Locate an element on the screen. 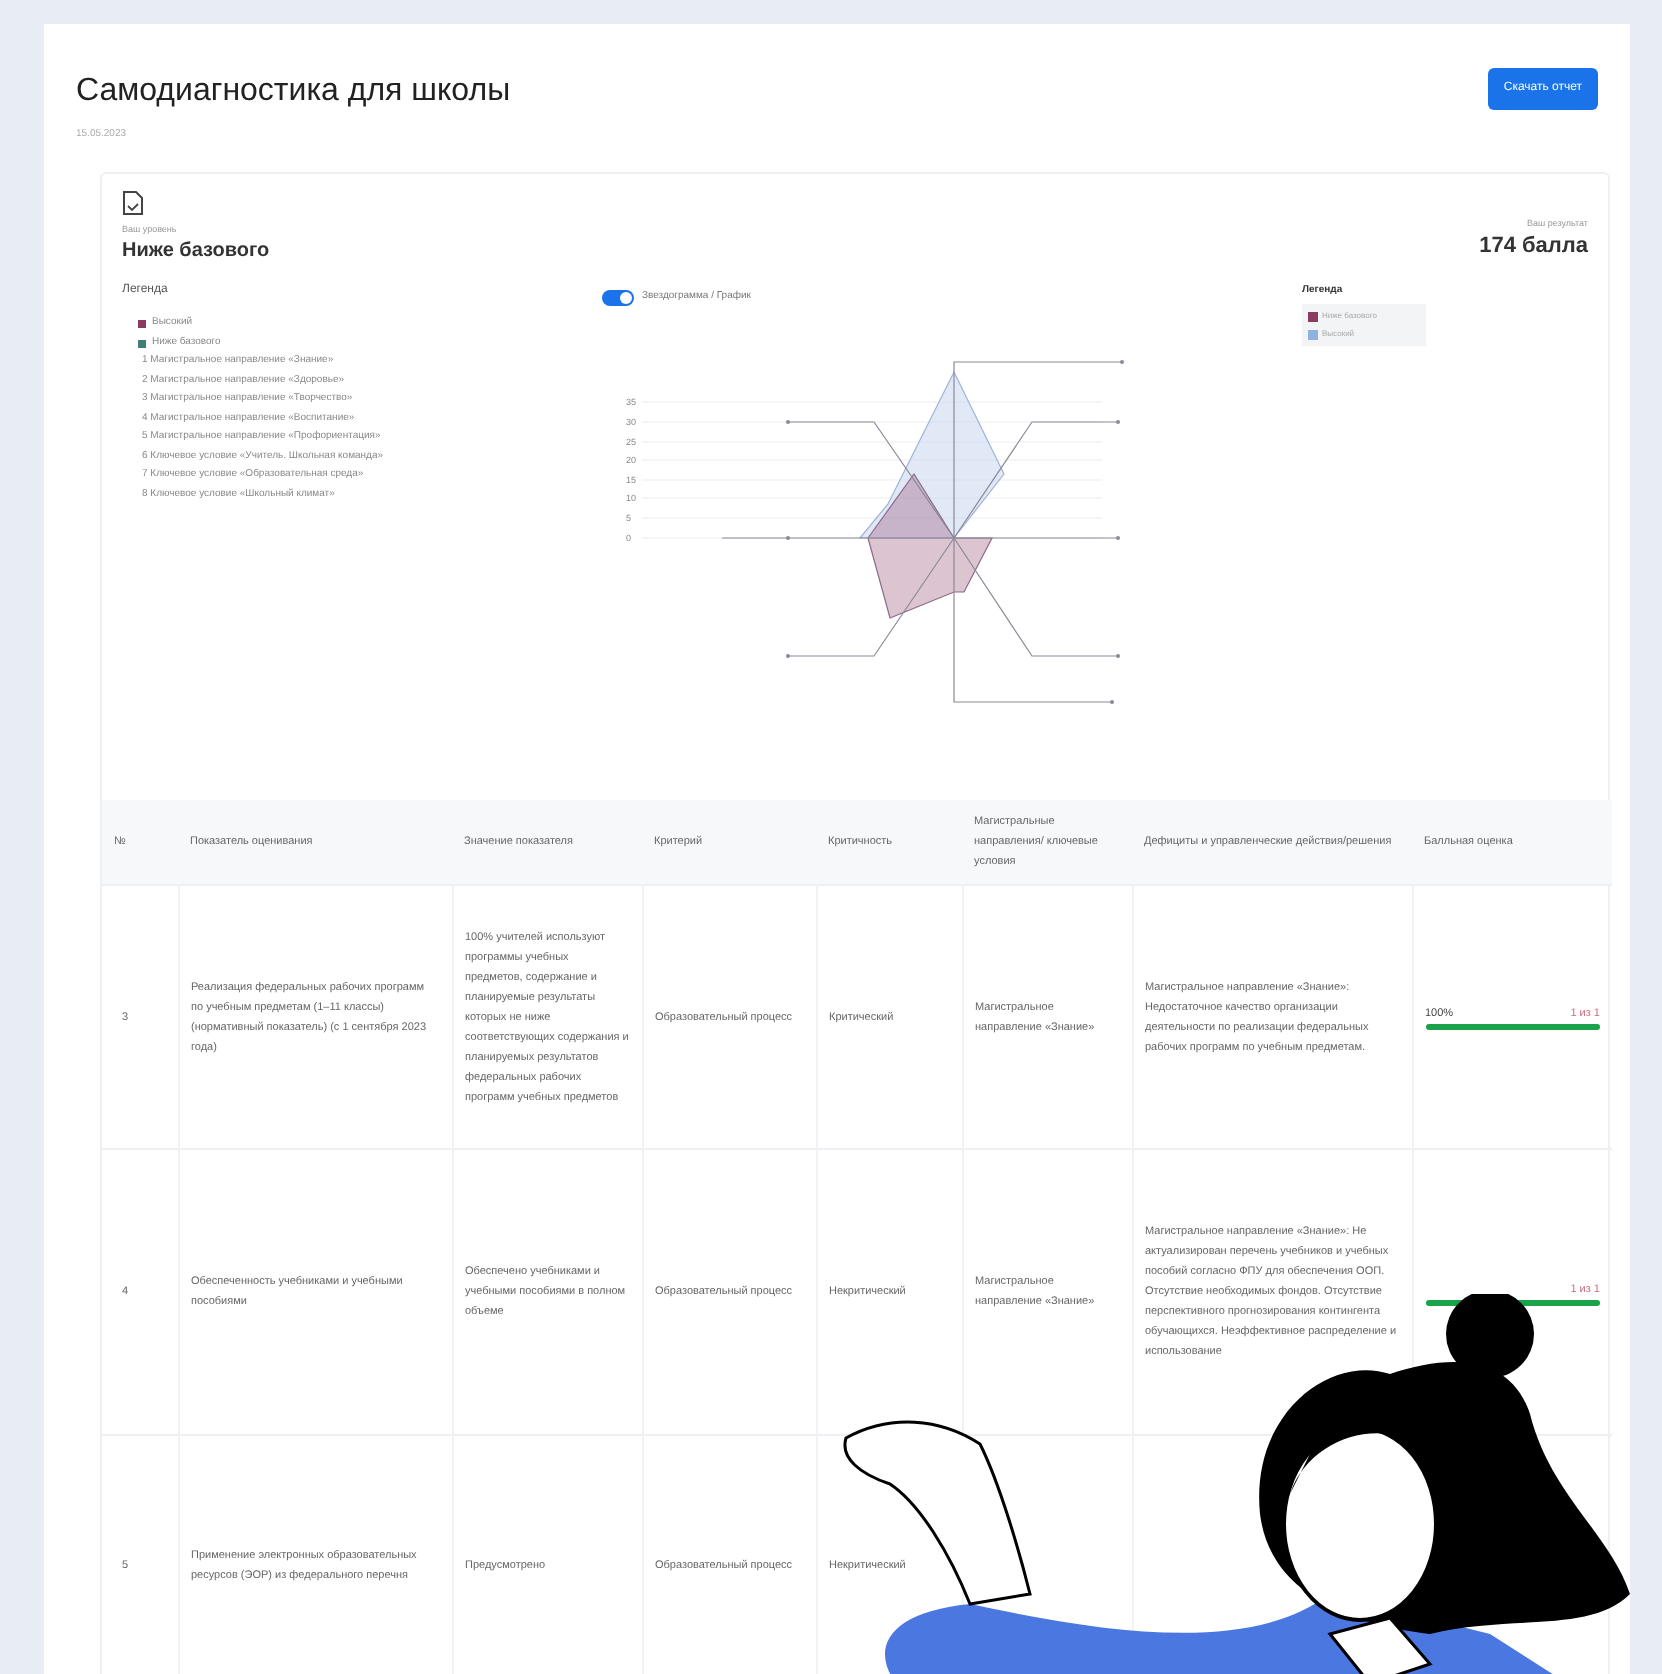 The image size is (1662, 1674). page-title: Самодиагностика для школы is located at coordinates (293, 92).